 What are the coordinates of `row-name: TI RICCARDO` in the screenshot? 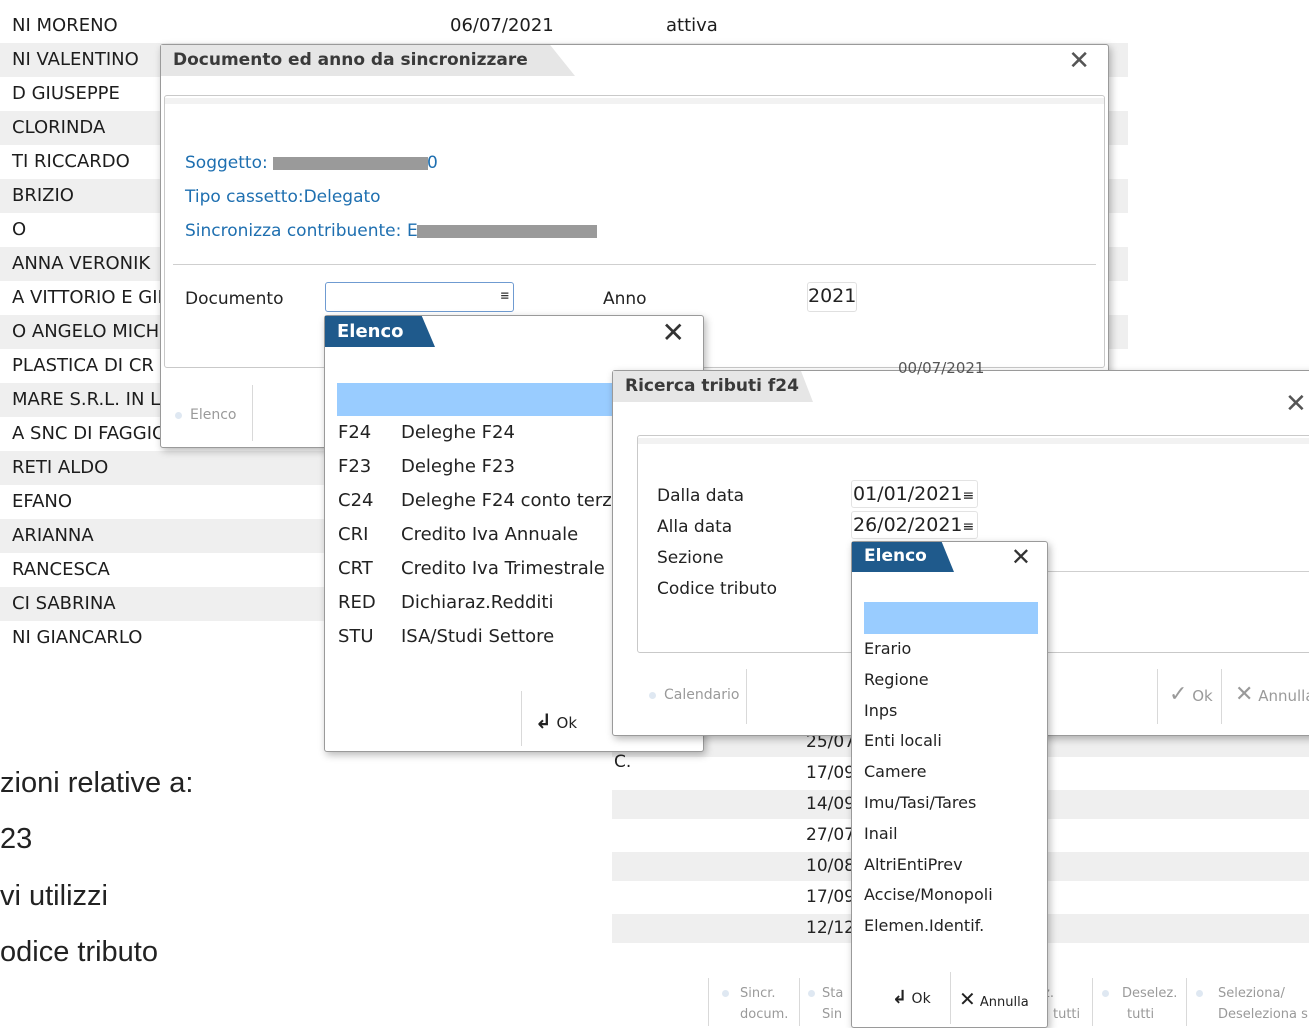 It's located at (71, 161).